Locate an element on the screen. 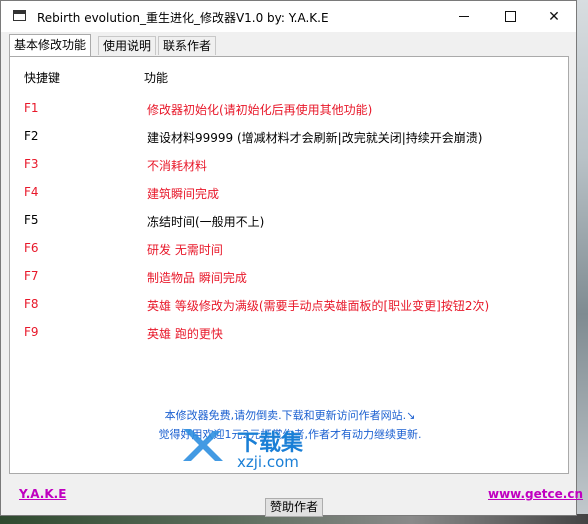 The width and height of the screenshot is (588, 524). minimize-button is located at coordinates (464, 16).